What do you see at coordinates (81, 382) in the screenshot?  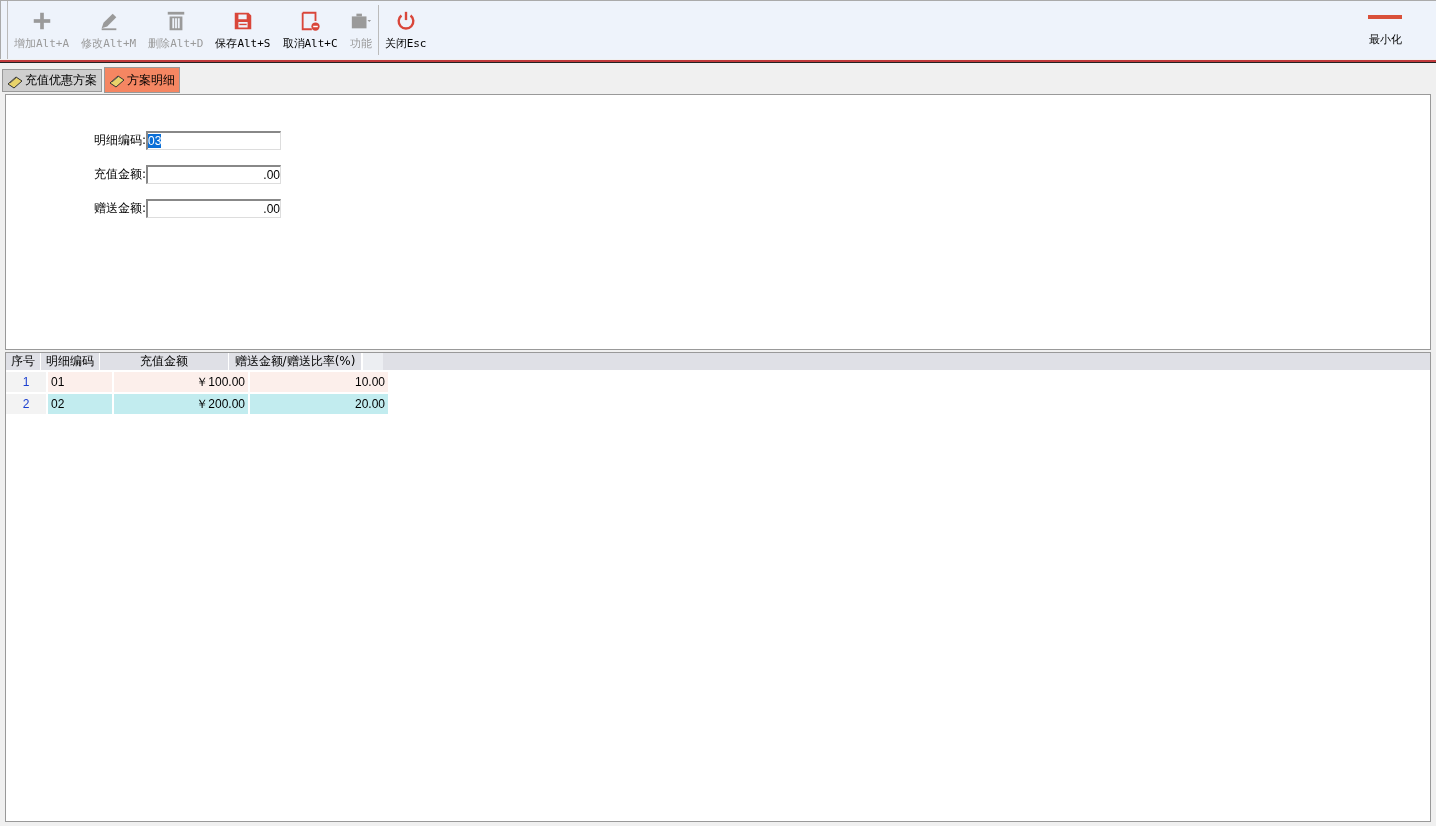 I see `table-cell: 01` at bounding box center [81, 382].